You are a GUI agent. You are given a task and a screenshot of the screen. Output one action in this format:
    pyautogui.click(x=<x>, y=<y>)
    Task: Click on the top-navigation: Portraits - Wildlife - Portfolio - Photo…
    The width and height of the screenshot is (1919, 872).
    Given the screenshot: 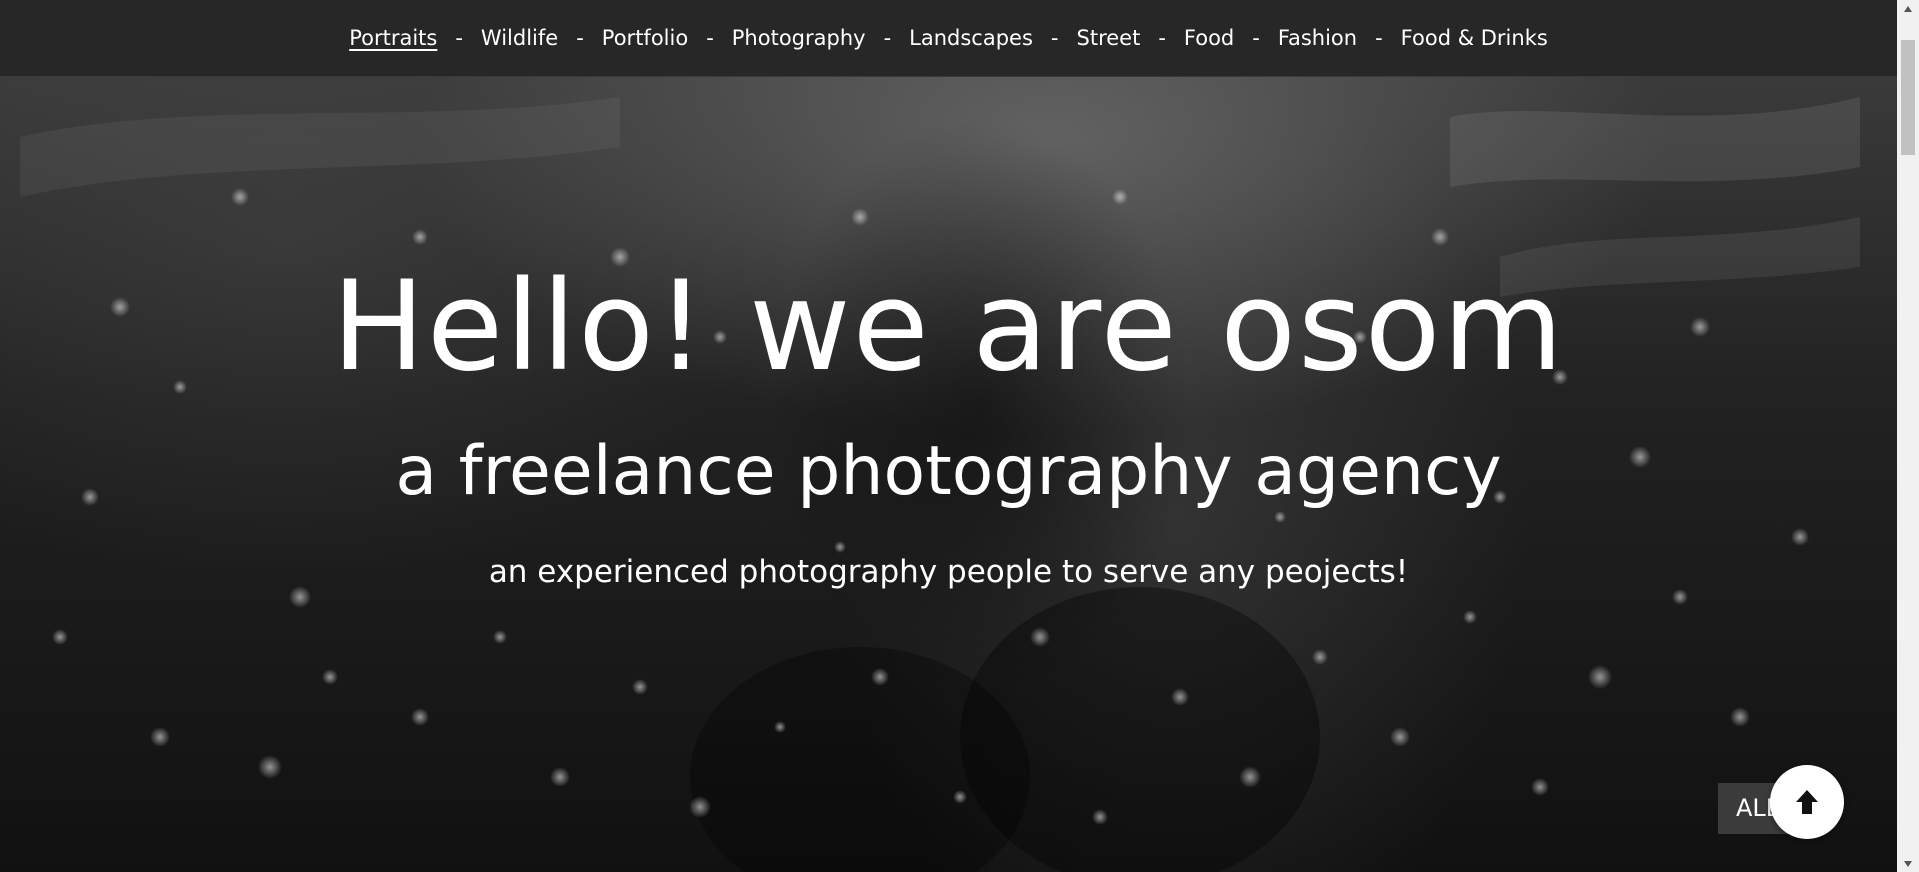 What is the action you would take?
    pyautogui.click(x=948, y=38)
    